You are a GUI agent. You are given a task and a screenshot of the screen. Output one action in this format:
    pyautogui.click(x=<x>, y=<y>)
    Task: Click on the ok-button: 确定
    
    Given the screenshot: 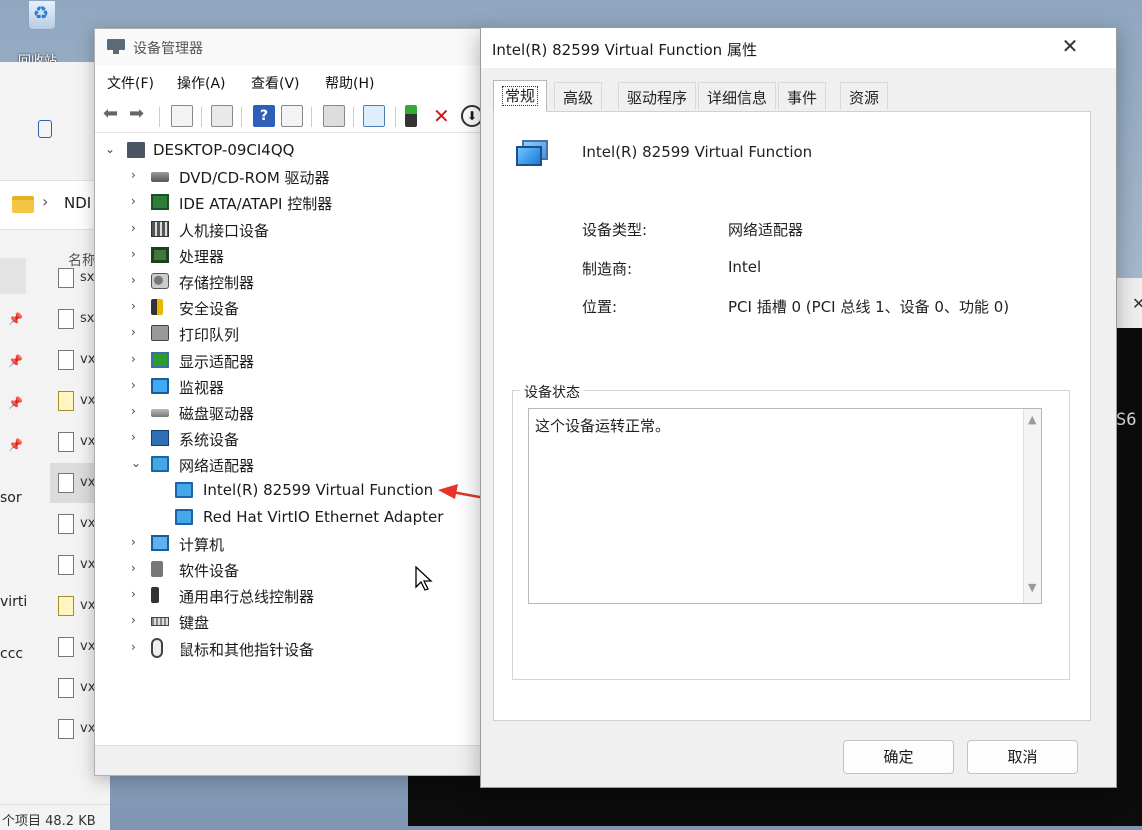 What is the action you would take?
    pyautogui.click(x=898, y=757)
    